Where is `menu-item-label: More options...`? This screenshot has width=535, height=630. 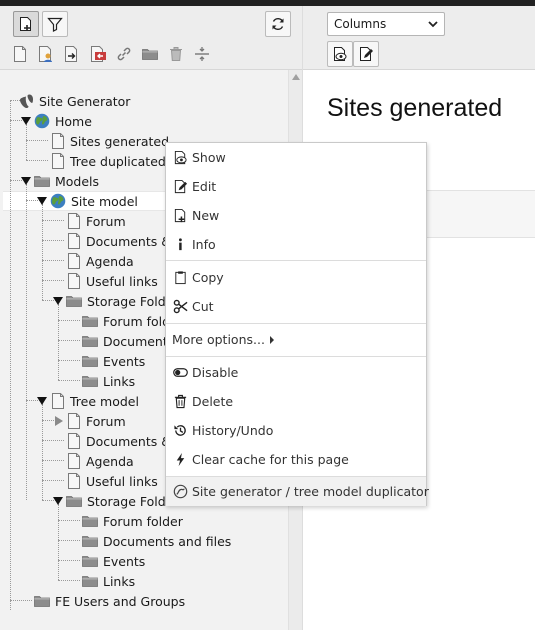
menu-item-label: More options... is located at coordinates (218, 339).